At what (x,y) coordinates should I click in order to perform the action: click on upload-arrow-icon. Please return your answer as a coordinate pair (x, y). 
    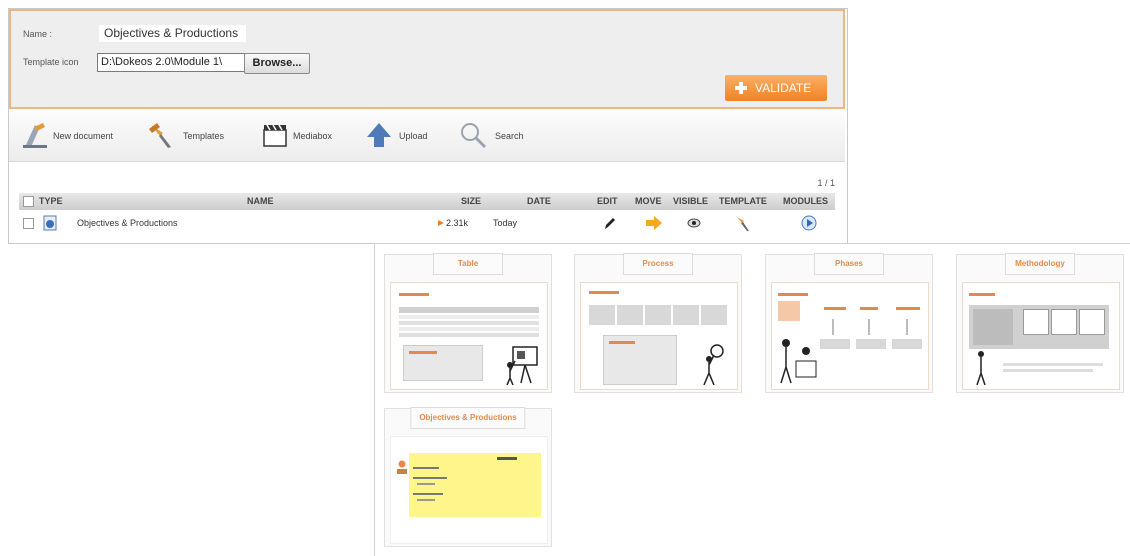
    Looking at the image, I should click on (379, 135).